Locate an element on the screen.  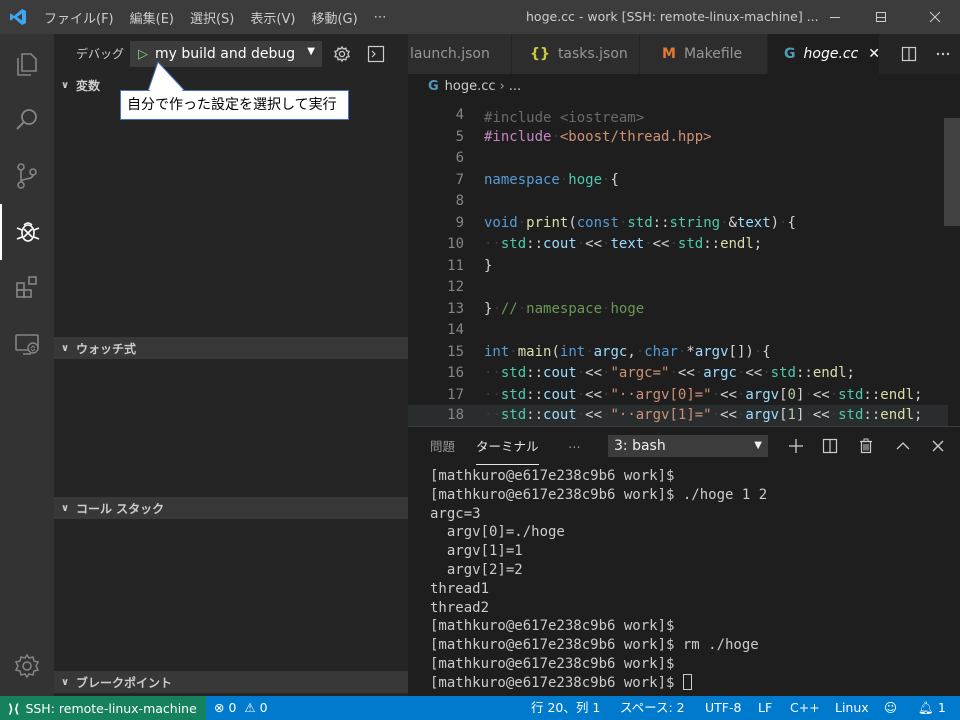
debug-config-select: ▷ my build and debug ▼ is located at coordinates (226, 54).